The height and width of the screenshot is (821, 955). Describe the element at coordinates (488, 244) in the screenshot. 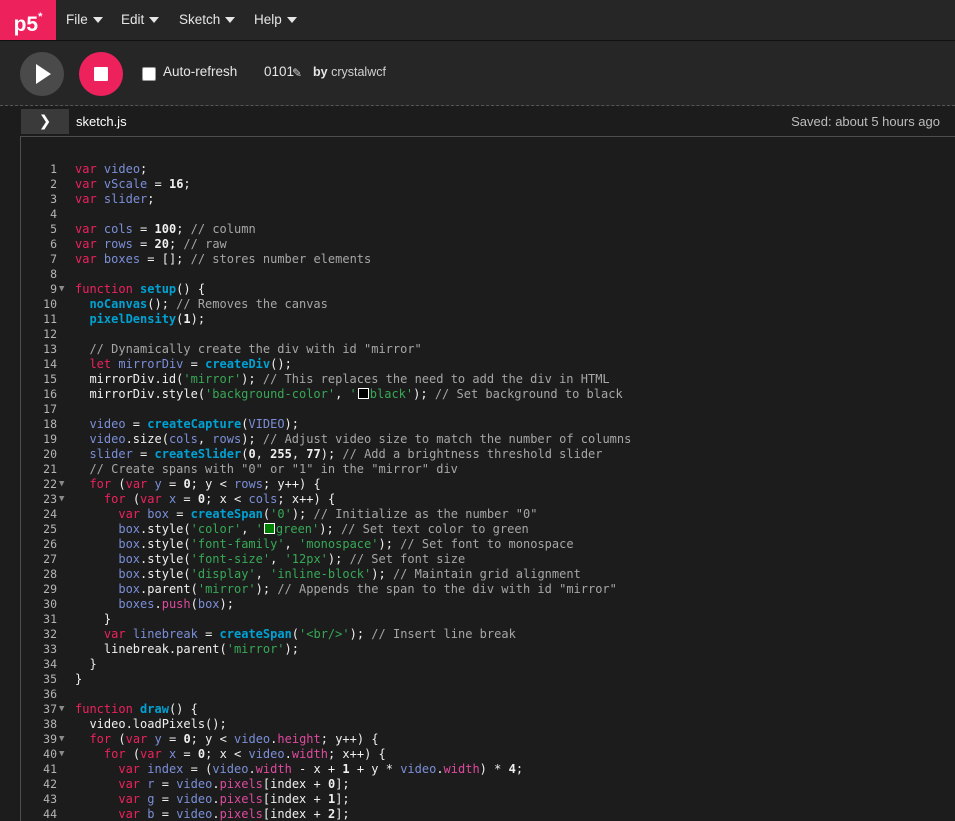

I see `code-line: 6 var rows = 20; // raw` at that location.